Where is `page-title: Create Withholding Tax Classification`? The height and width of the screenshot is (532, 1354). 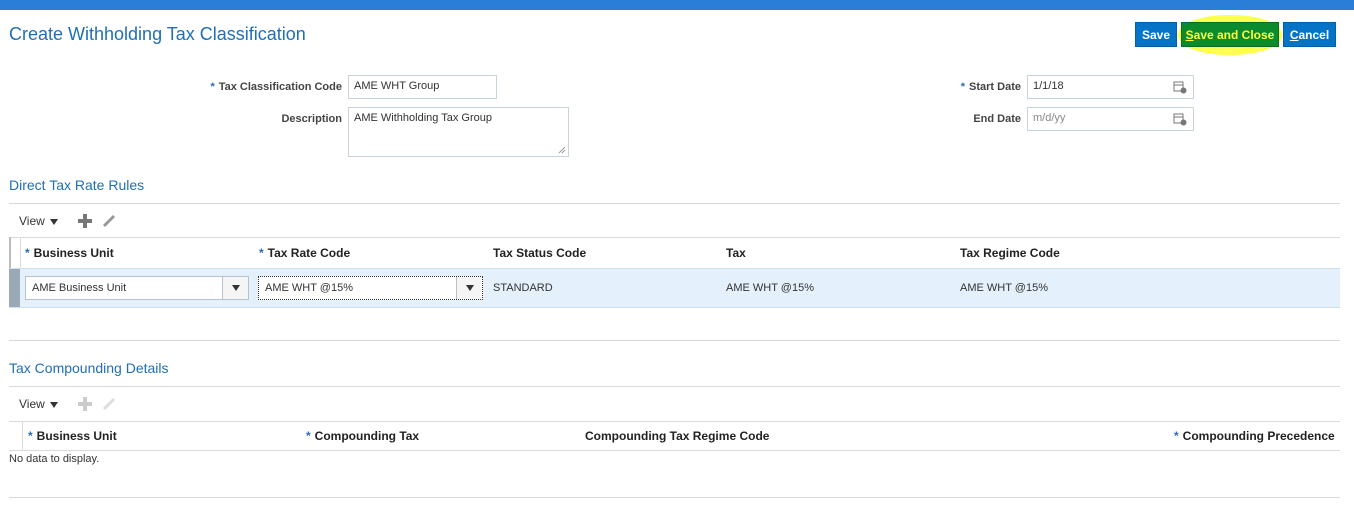 page-title: Create Withholding Tax Classification is located at coordinates (157, 34).